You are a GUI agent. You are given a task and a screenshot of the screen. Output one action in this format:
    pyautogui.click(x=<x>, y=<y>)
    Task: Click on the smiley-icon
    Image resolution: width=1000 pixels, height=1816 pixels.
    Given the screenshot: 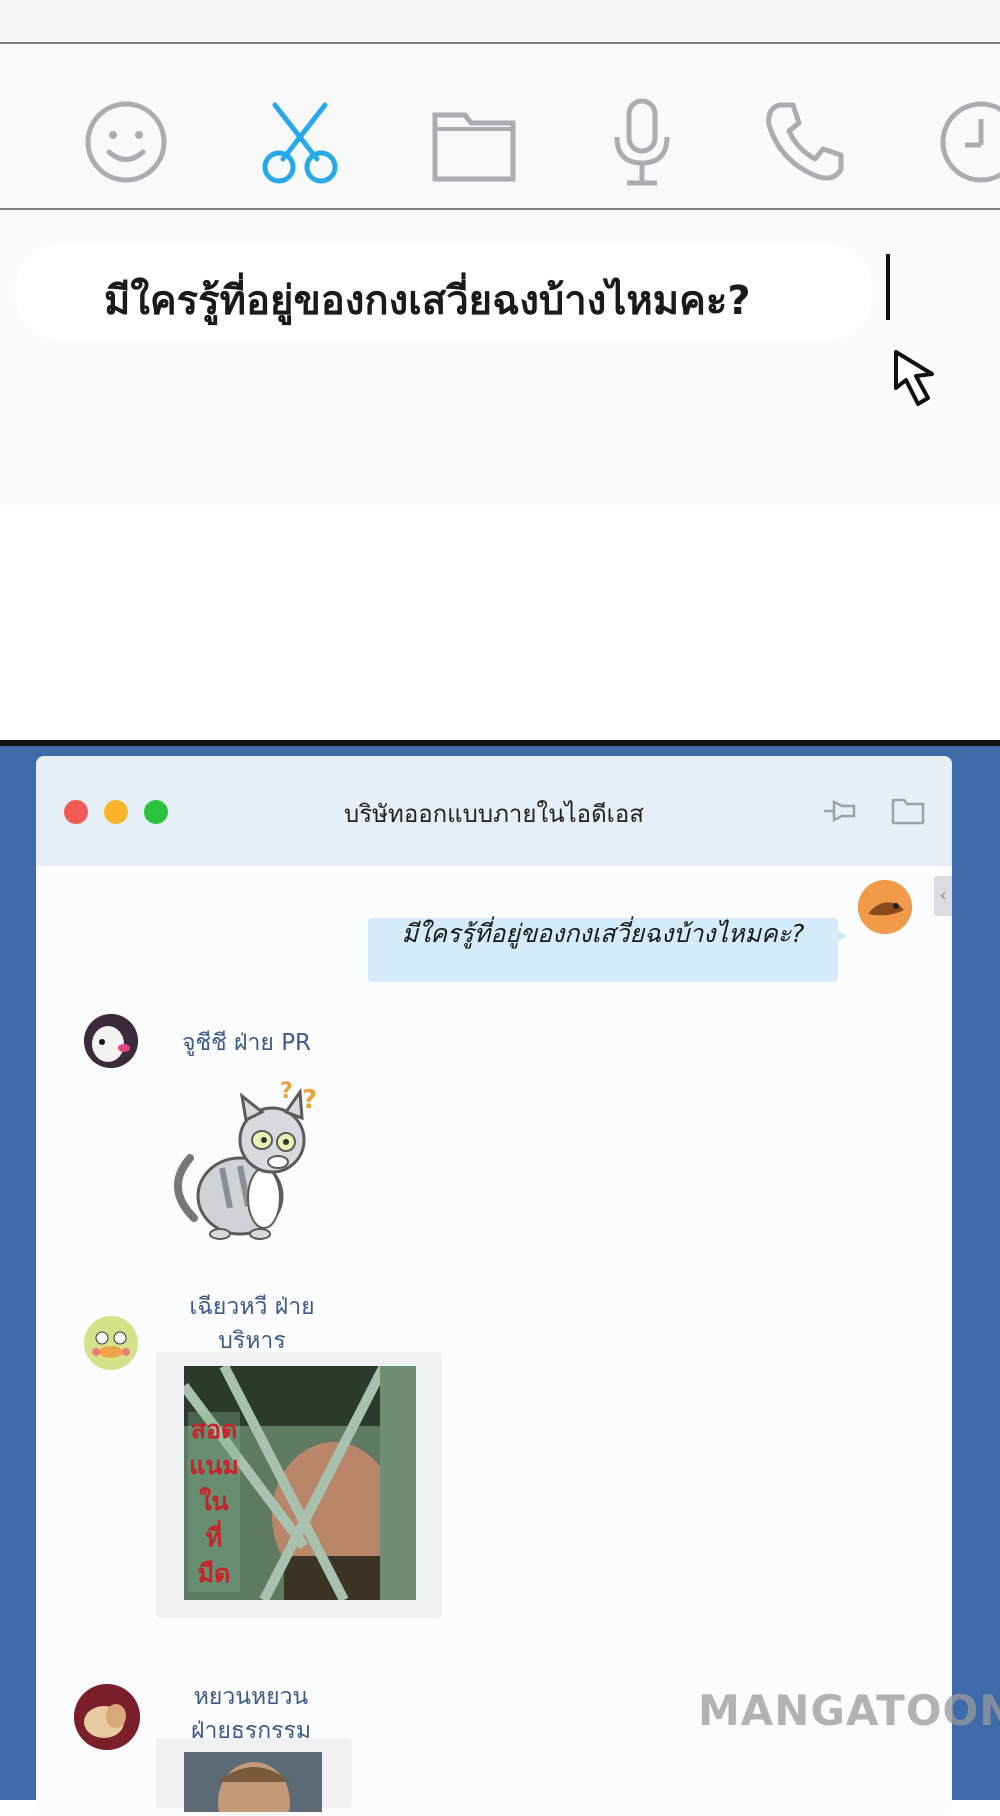 What is the action you would take?
    pyautogui.click(x=126, y=142)
    